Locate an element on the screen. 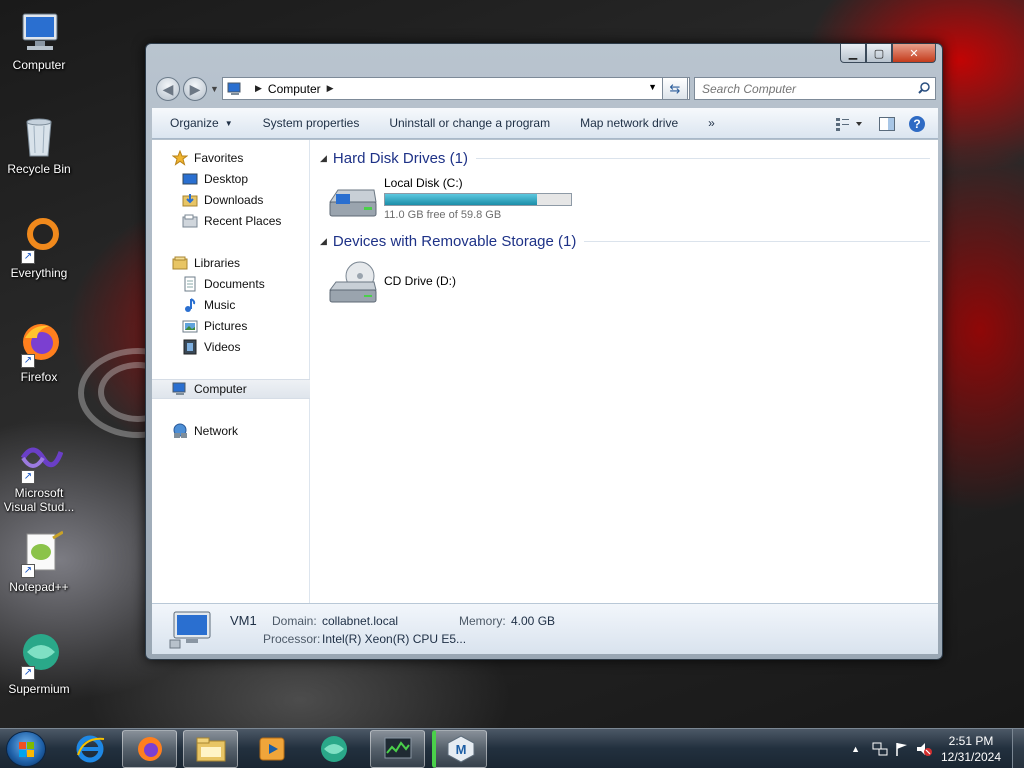  action-center-flag-icon is located at coordinates (902, 749).